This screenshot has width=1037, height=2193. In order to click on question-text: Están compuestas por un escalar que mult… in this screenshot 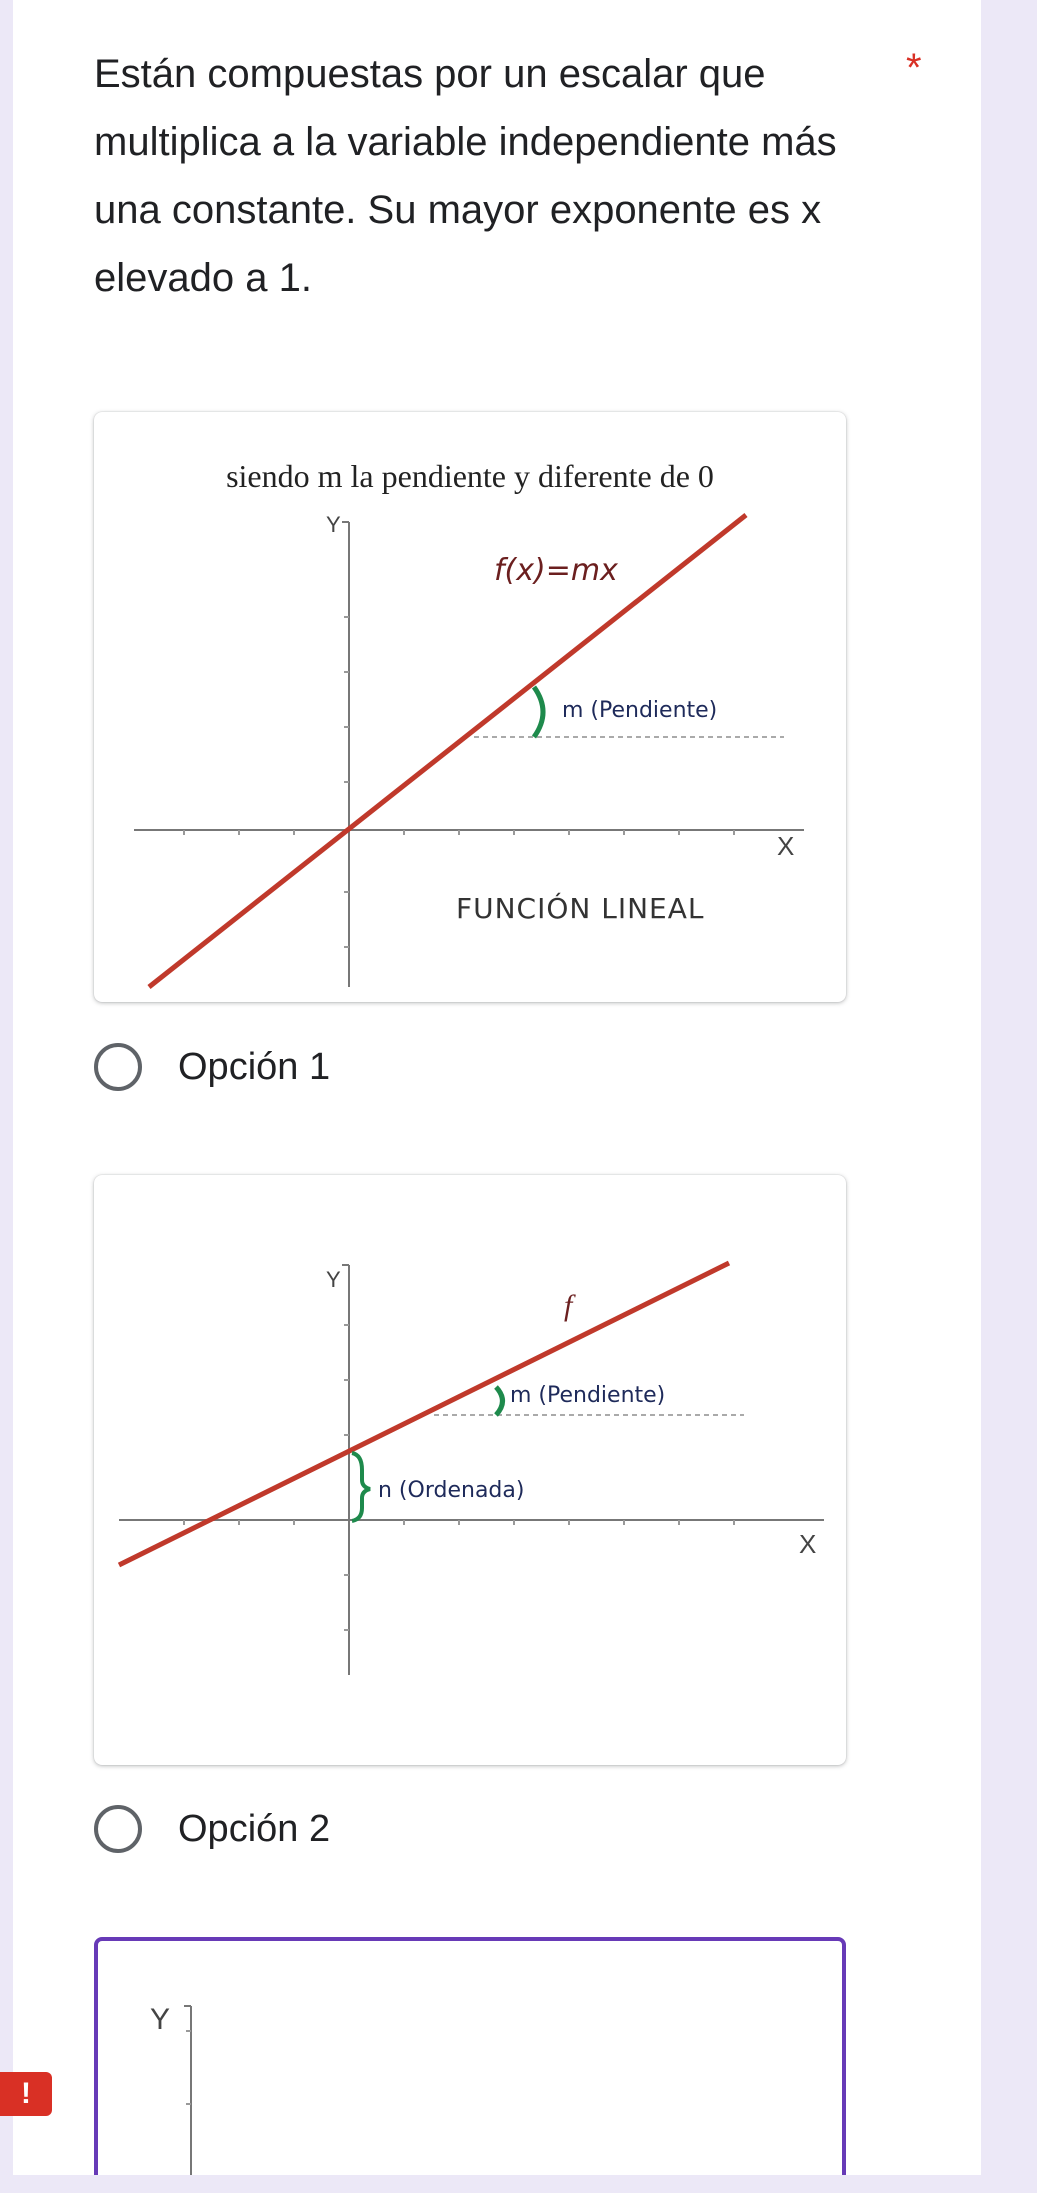, I will do `click(465, 176)`.